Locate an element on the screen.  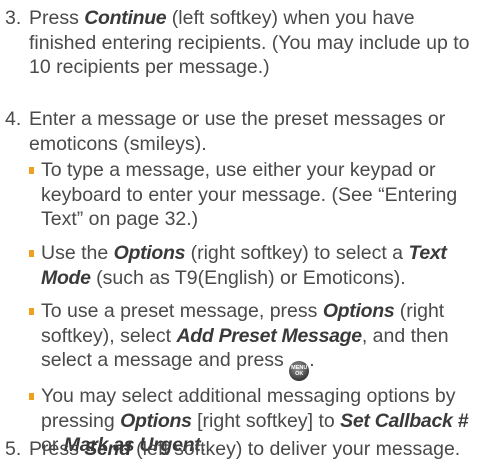
softkey-name: Continue is located at coordinates (125, 18).